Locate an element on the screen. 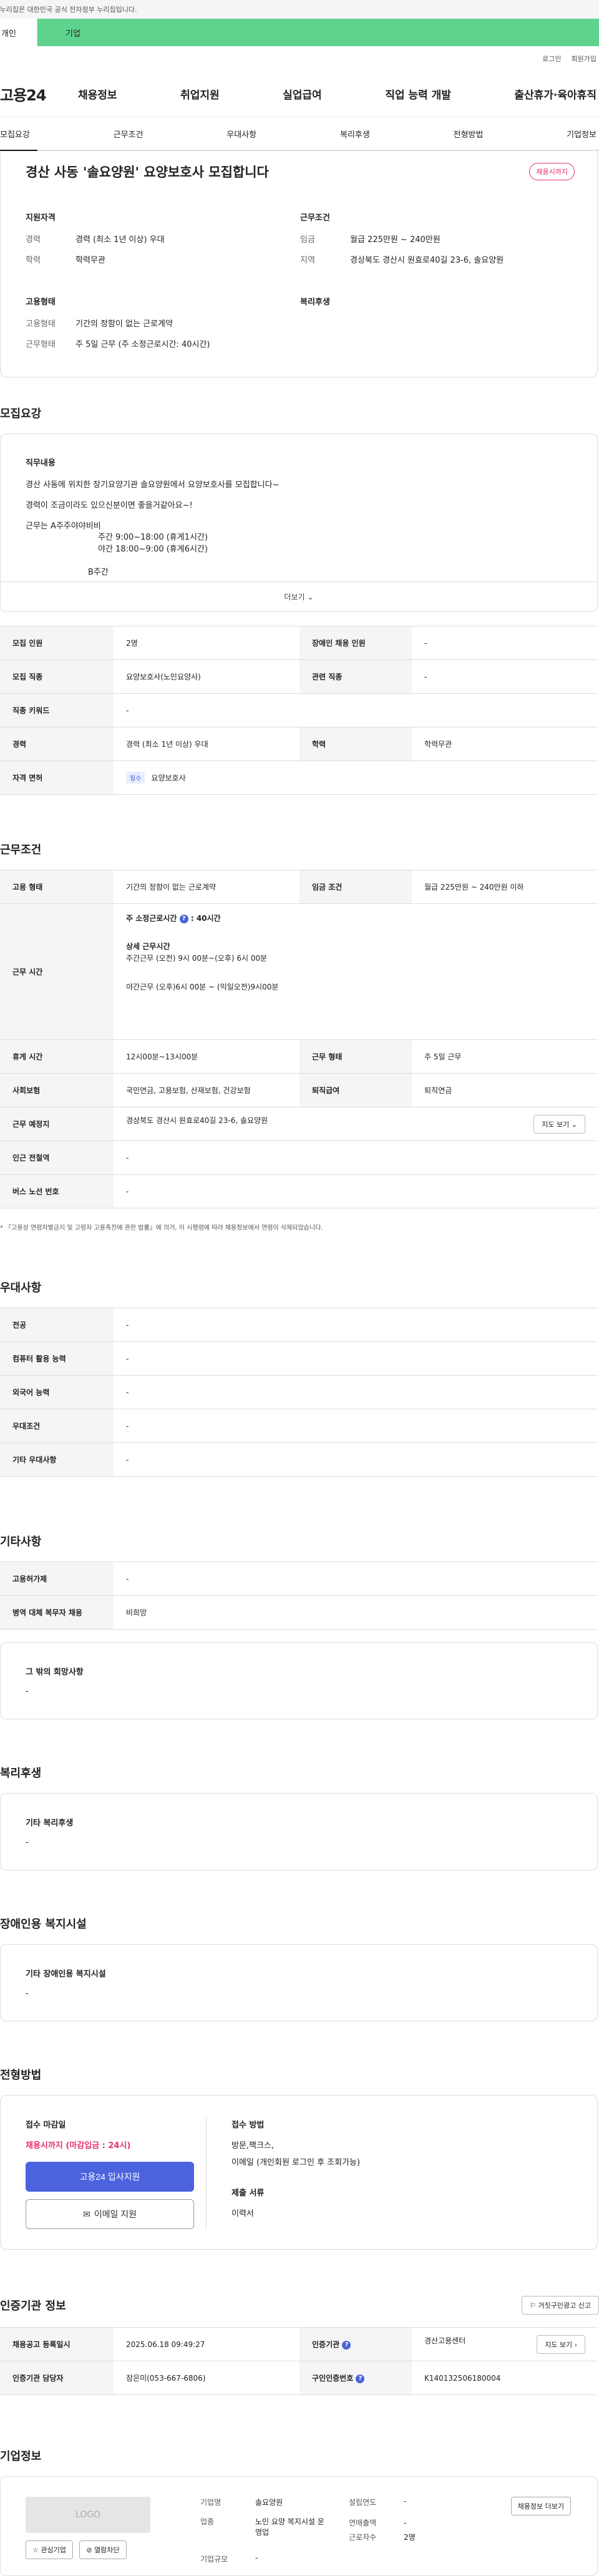 The width and height of the screenshot is (599, 2576). table-row: 고용허가제 - is located at coordinates (299, 1579).